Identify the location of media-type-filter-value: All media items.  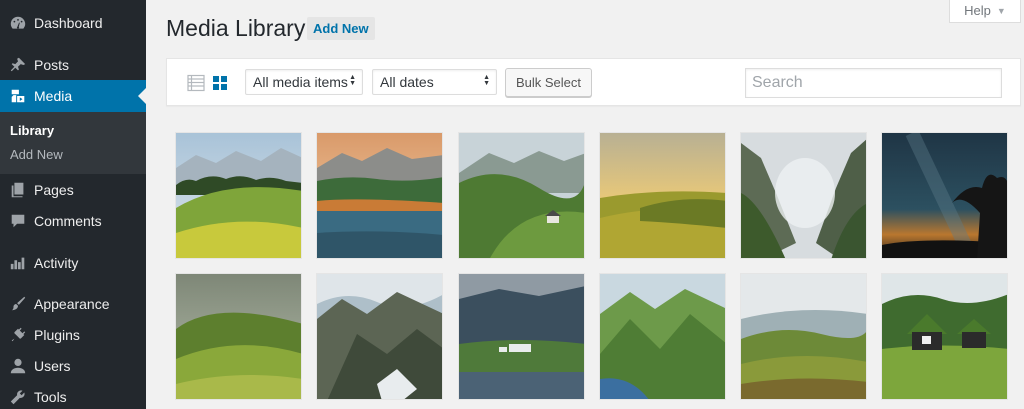
(300, 82).